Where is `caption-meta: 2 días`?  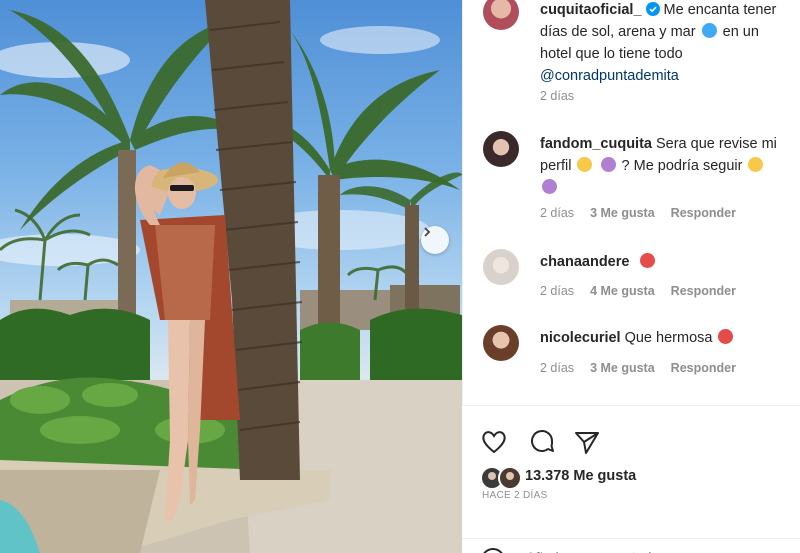 caption-meta: 2 días is located at coordinates (557, 96).